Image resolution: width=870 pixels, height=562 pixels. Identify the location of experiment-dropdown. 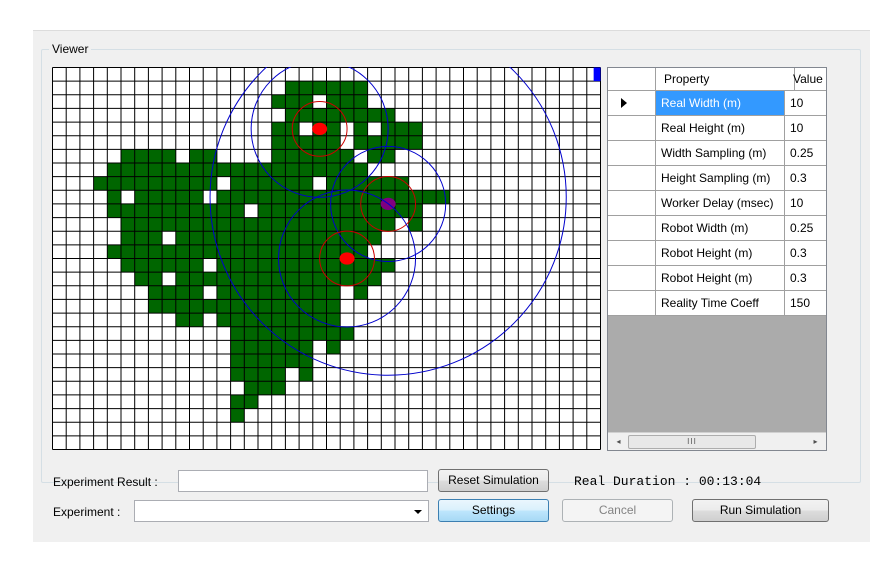
(281, 511).